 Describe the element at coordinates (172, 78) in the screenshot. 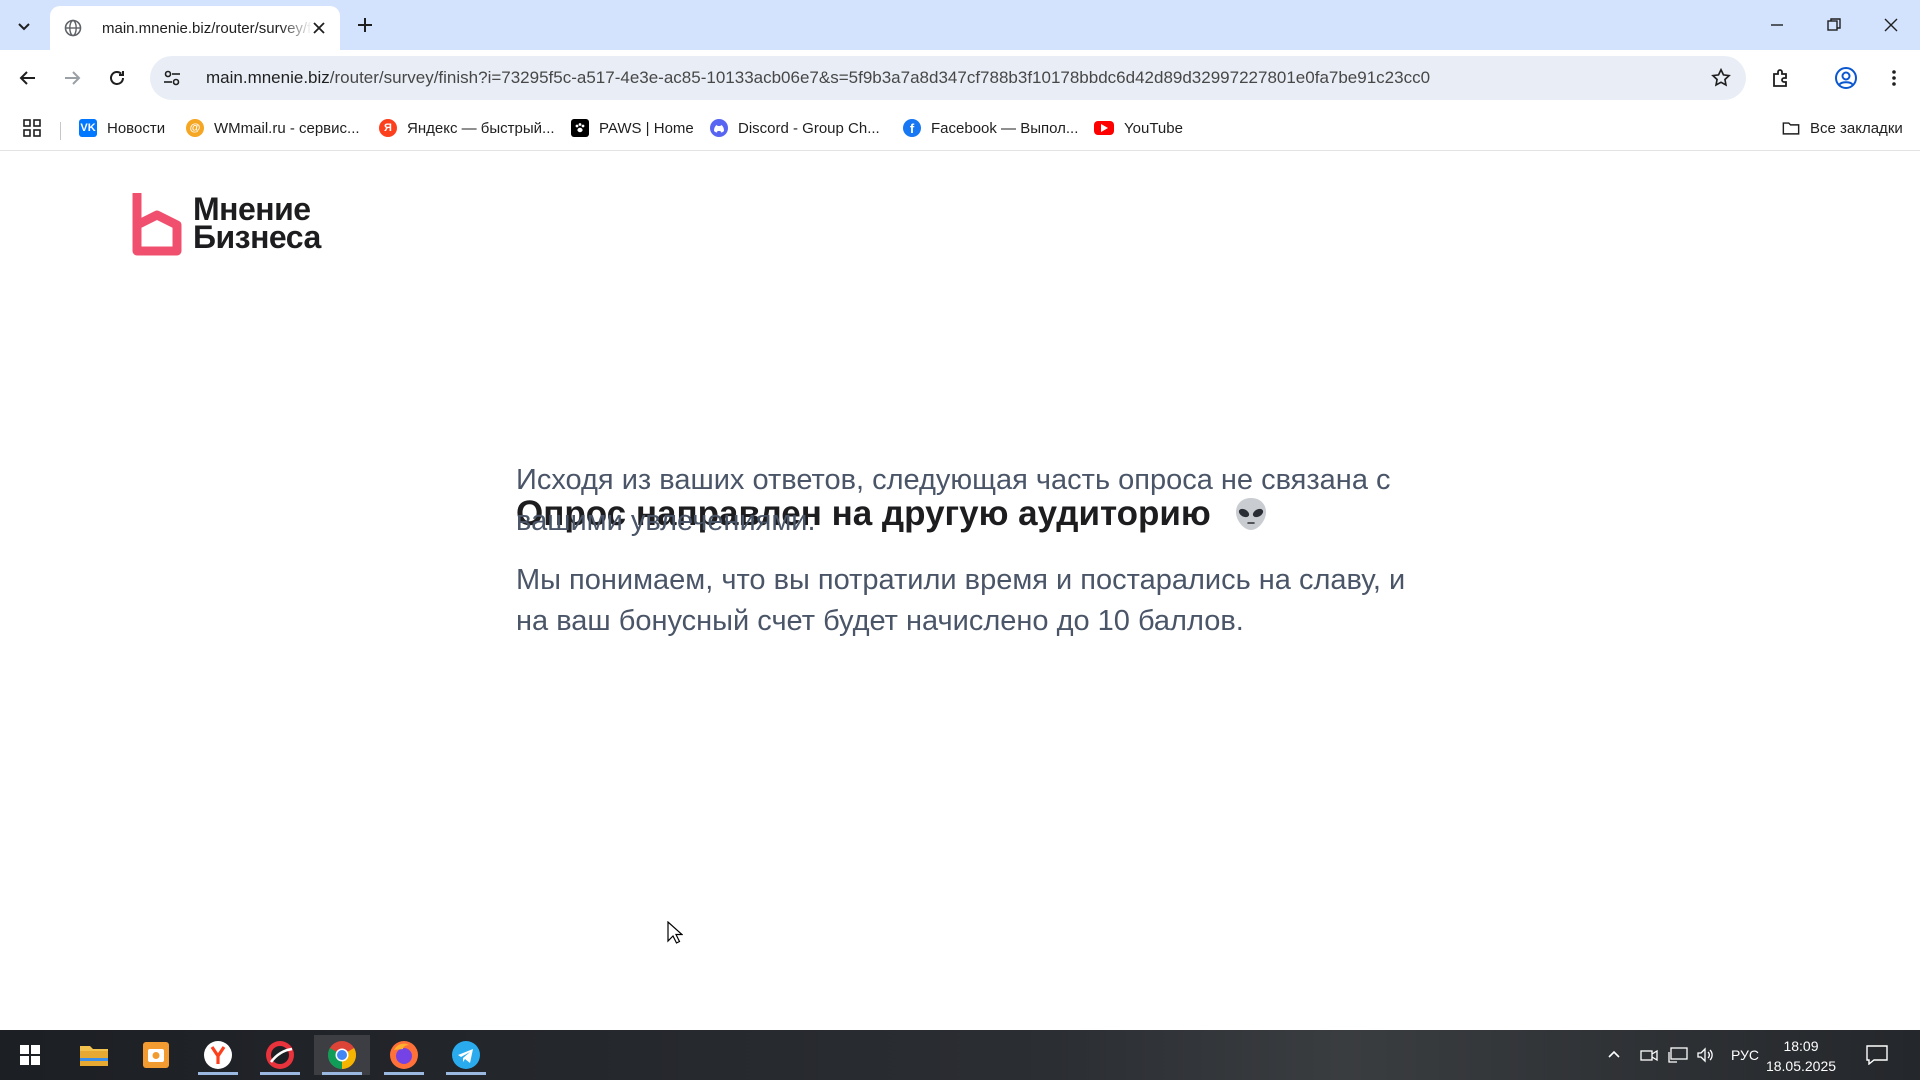

I see `site-settings-icon` at that location.